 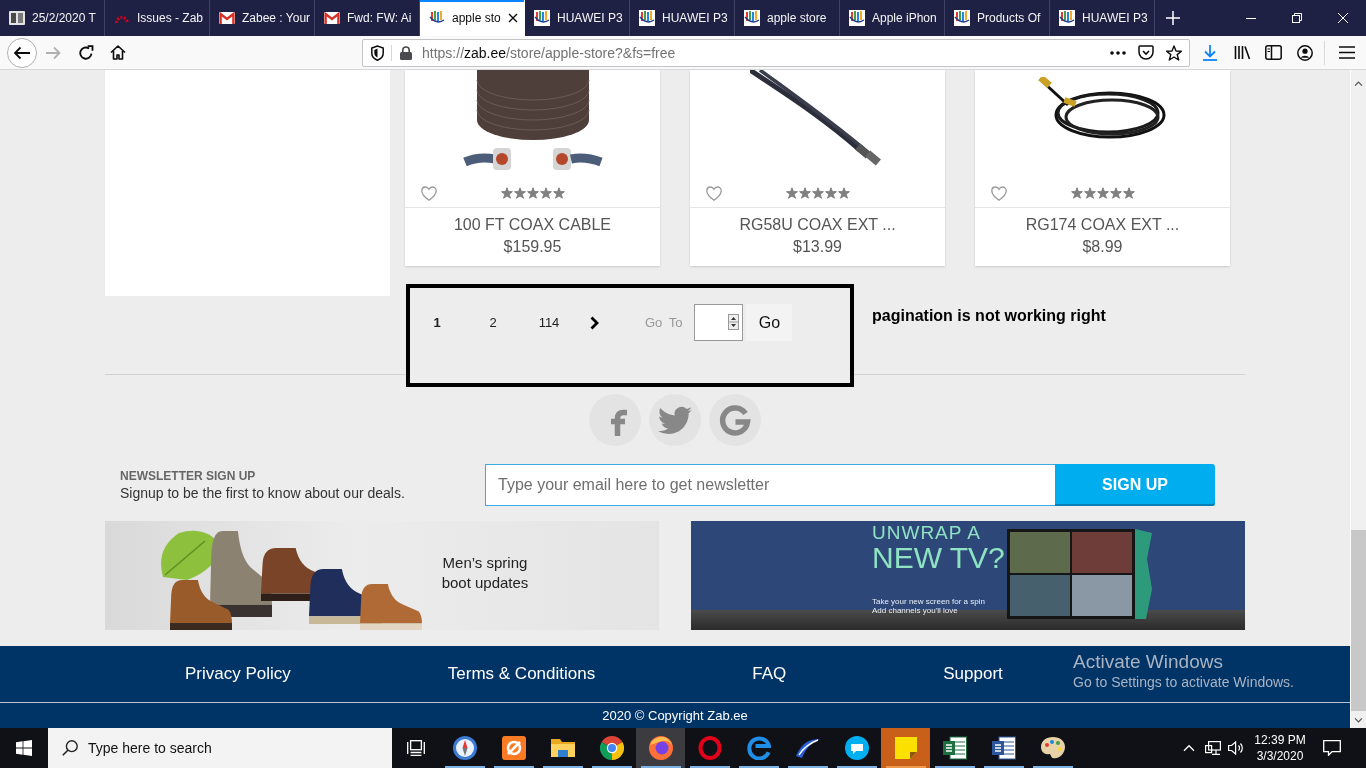 What do you see at coordinates (1102, 247) in the screenshot?
I see `product-price: $8.99` at bounding box center [1102, 247].